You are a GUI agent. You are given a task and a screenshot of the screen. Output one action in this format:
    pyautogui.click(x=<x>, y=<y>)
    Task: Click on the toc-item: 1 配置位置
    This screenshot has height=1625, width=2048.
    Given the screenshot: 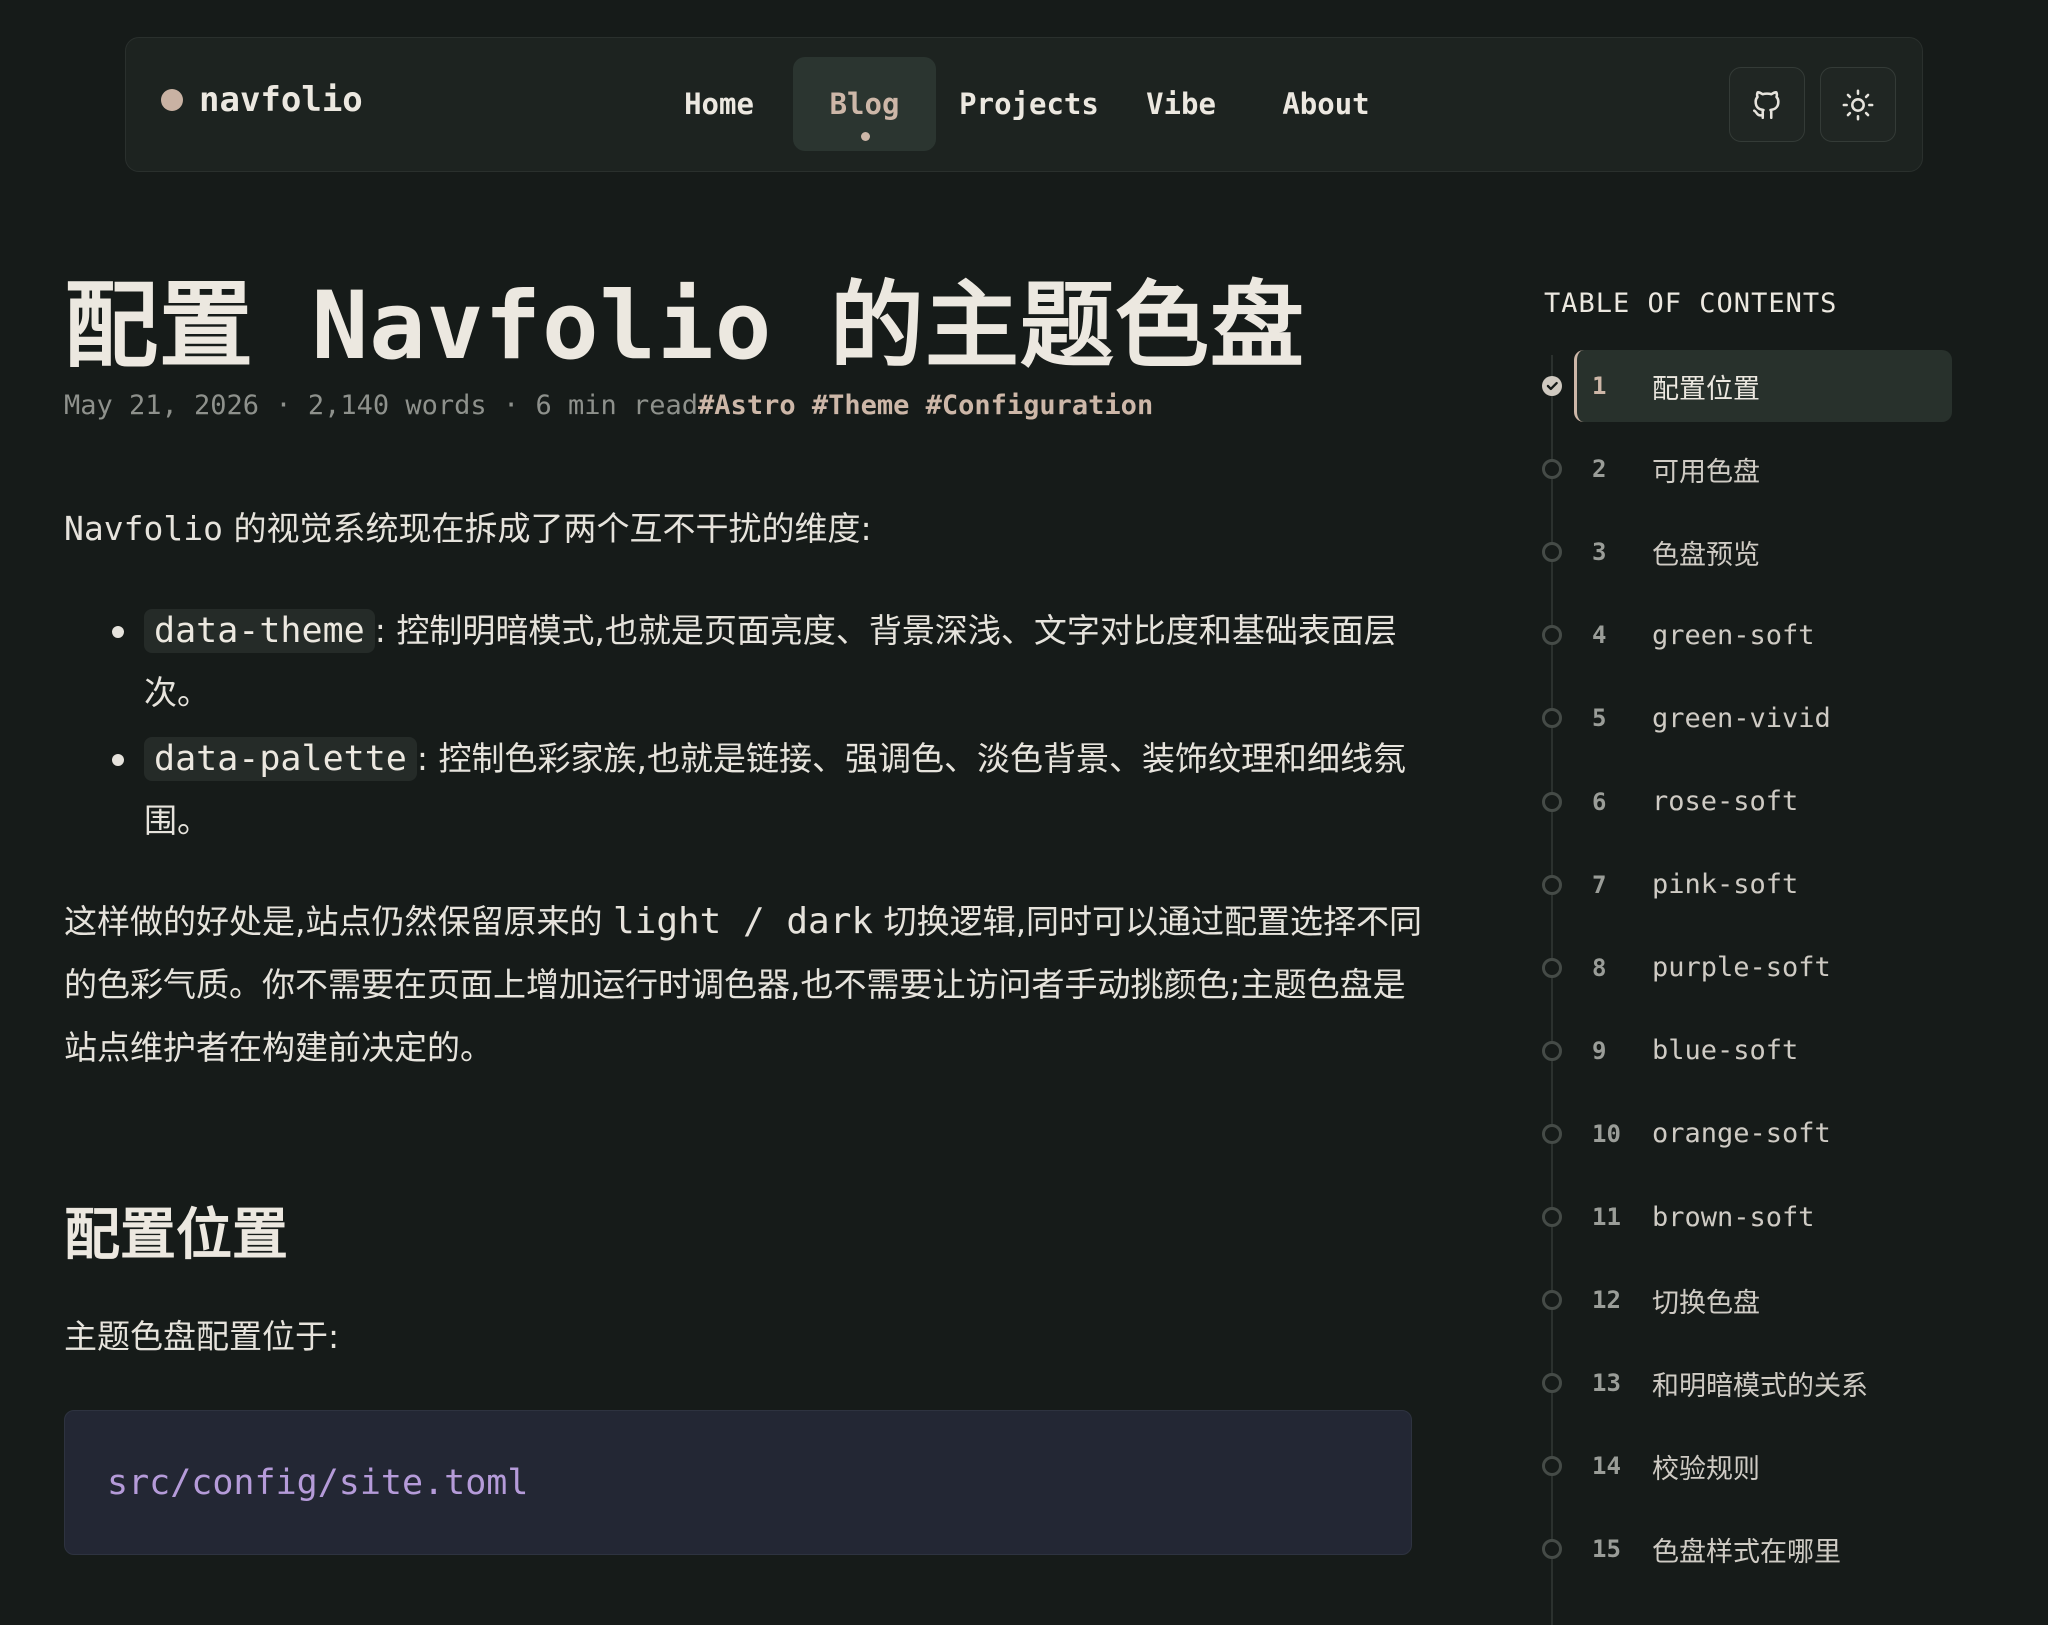 What is the action you would take?
    pyautogui.click(x=1745, y=386)
    